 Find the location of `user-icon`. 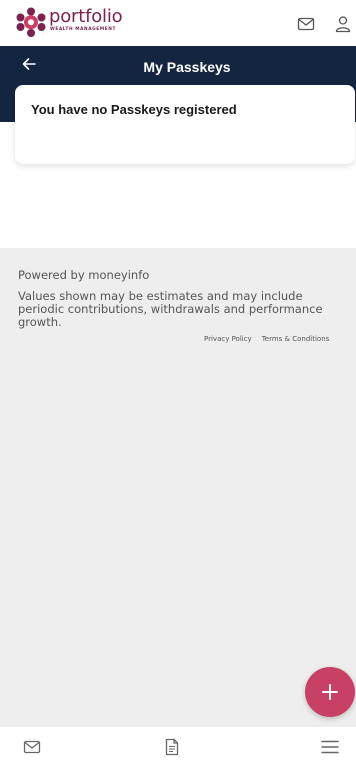

user-icon is located at coordinates (343, 24).